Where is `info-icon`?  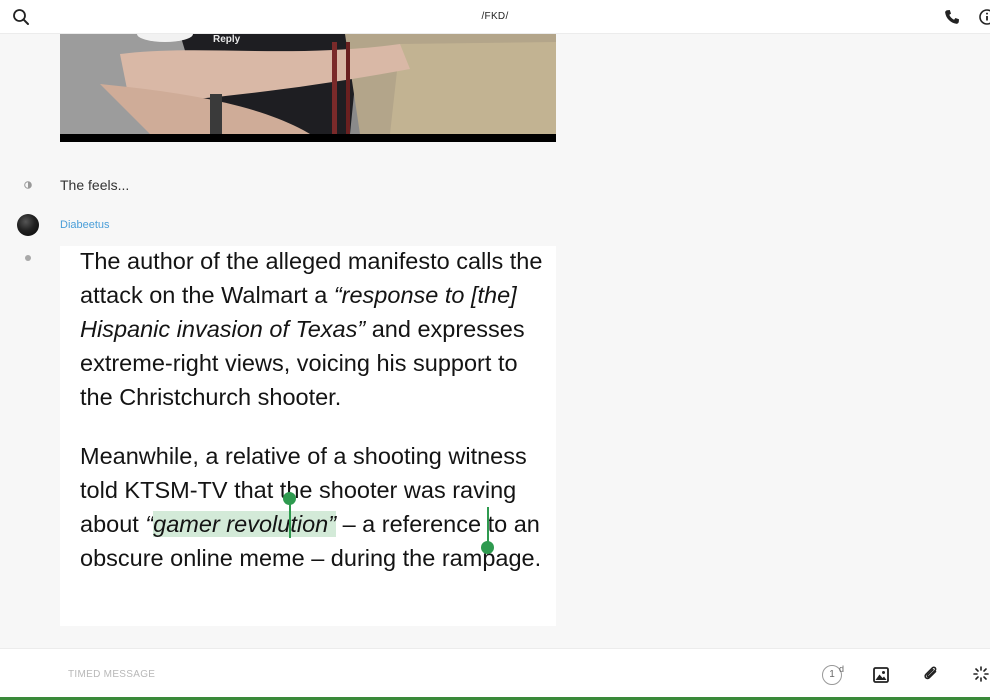 info-icon is located at coordinates (984, 17).